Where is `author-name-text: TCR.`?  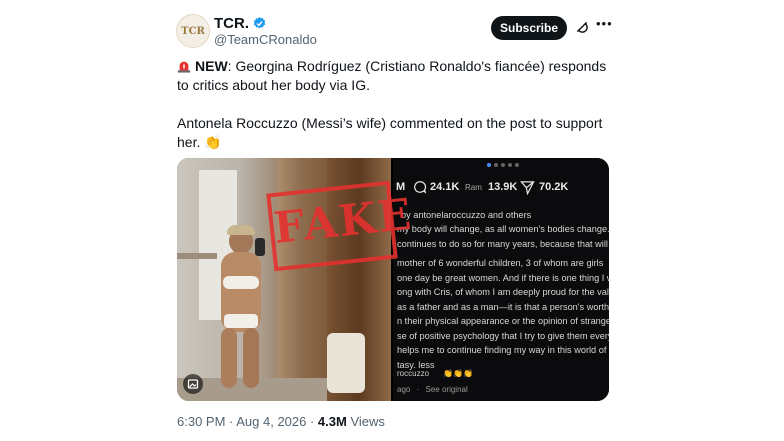 author-name-text: TCR. is located at coordinates (231, 23).